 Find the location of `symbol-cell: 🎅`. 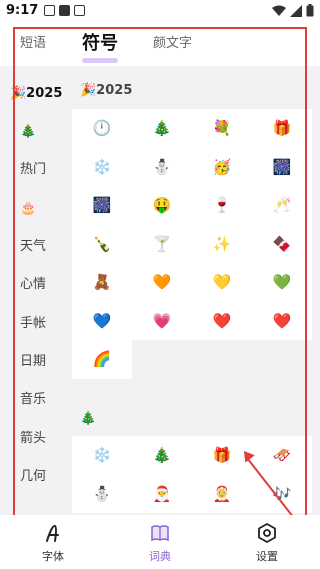

symbol-cell: 🎅 is located at coordinates (162, 493).